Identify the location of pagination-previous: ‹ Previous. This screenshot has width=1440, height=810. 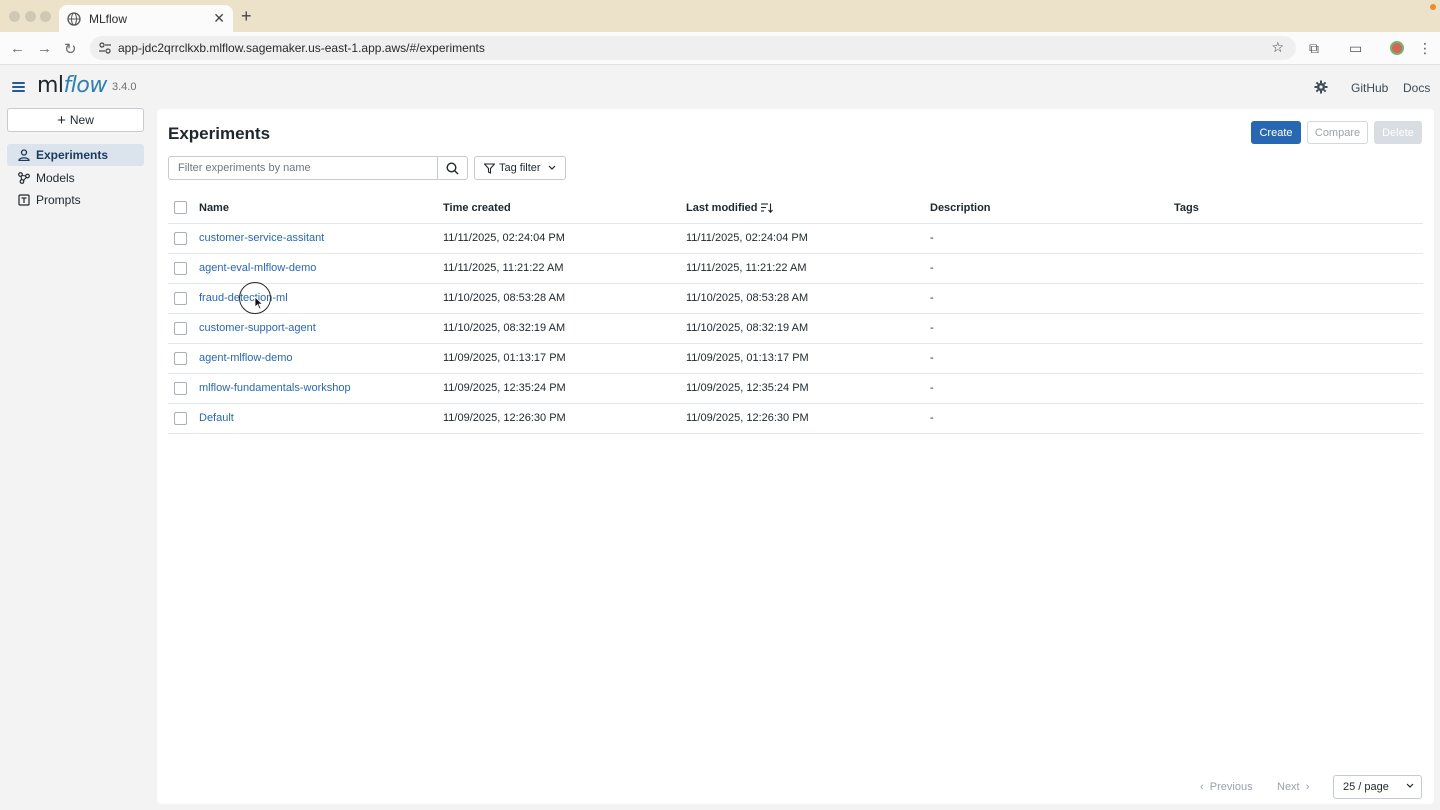
(1226, 787).